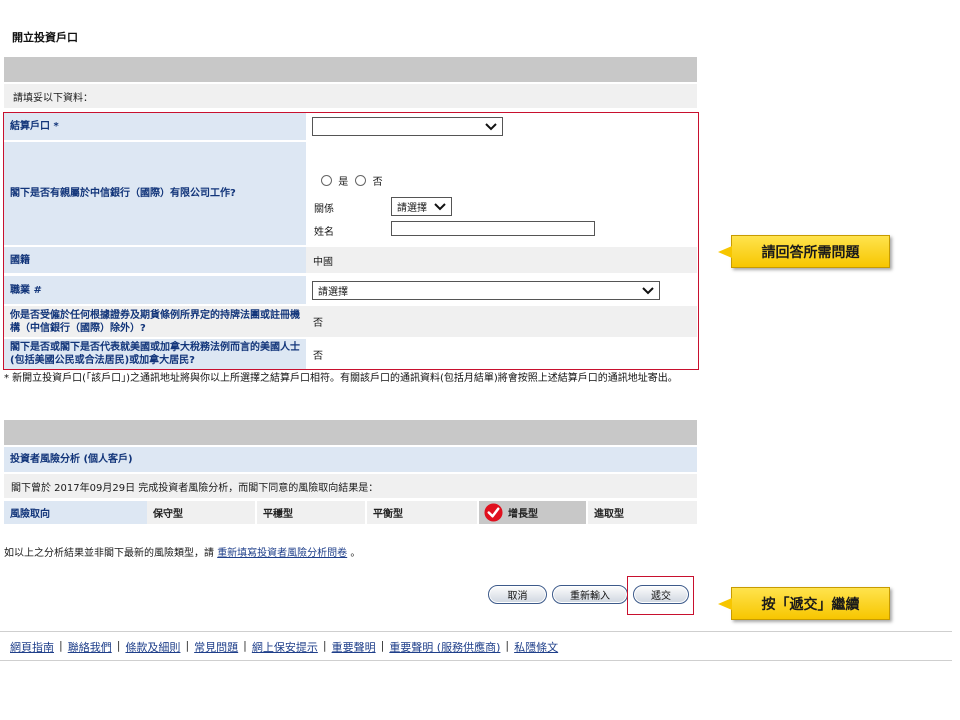 The height and width of the screenshot is (720, 960). I want to click on risk-level-growth-selected: 增長型, so click(532, 512).